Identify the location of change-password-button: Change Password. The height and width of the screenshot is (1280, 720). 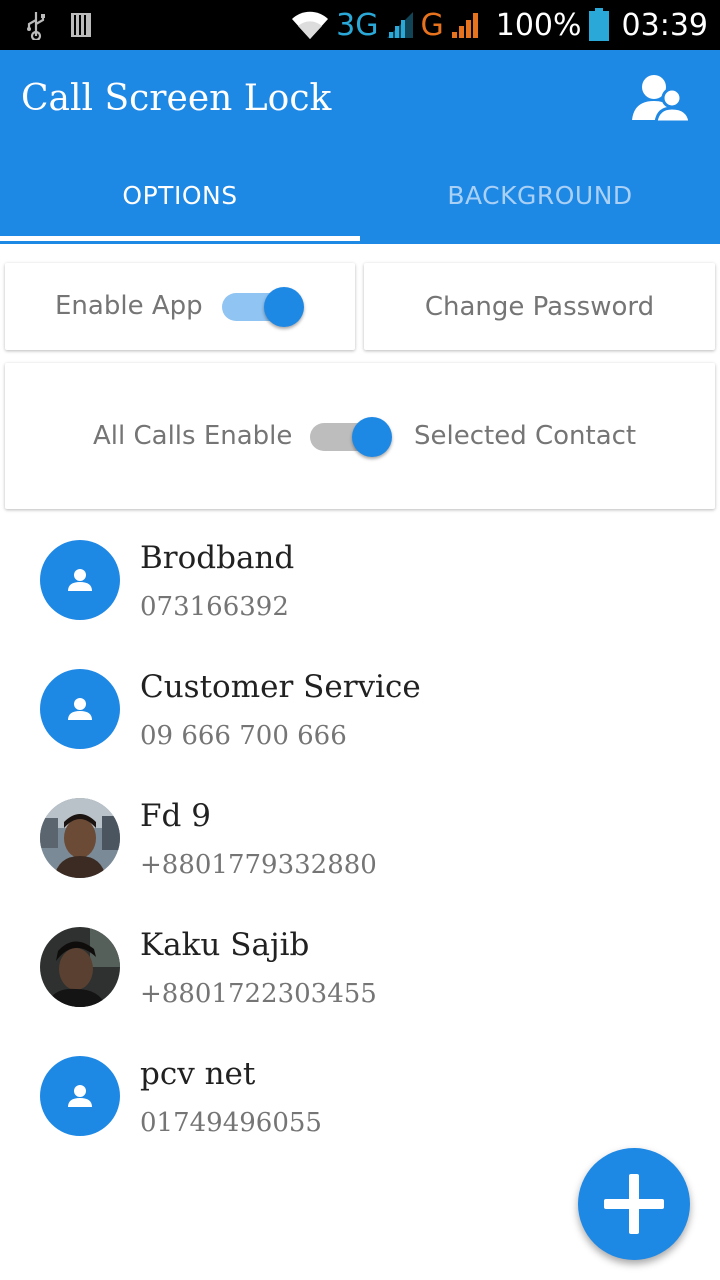
(539, 306).